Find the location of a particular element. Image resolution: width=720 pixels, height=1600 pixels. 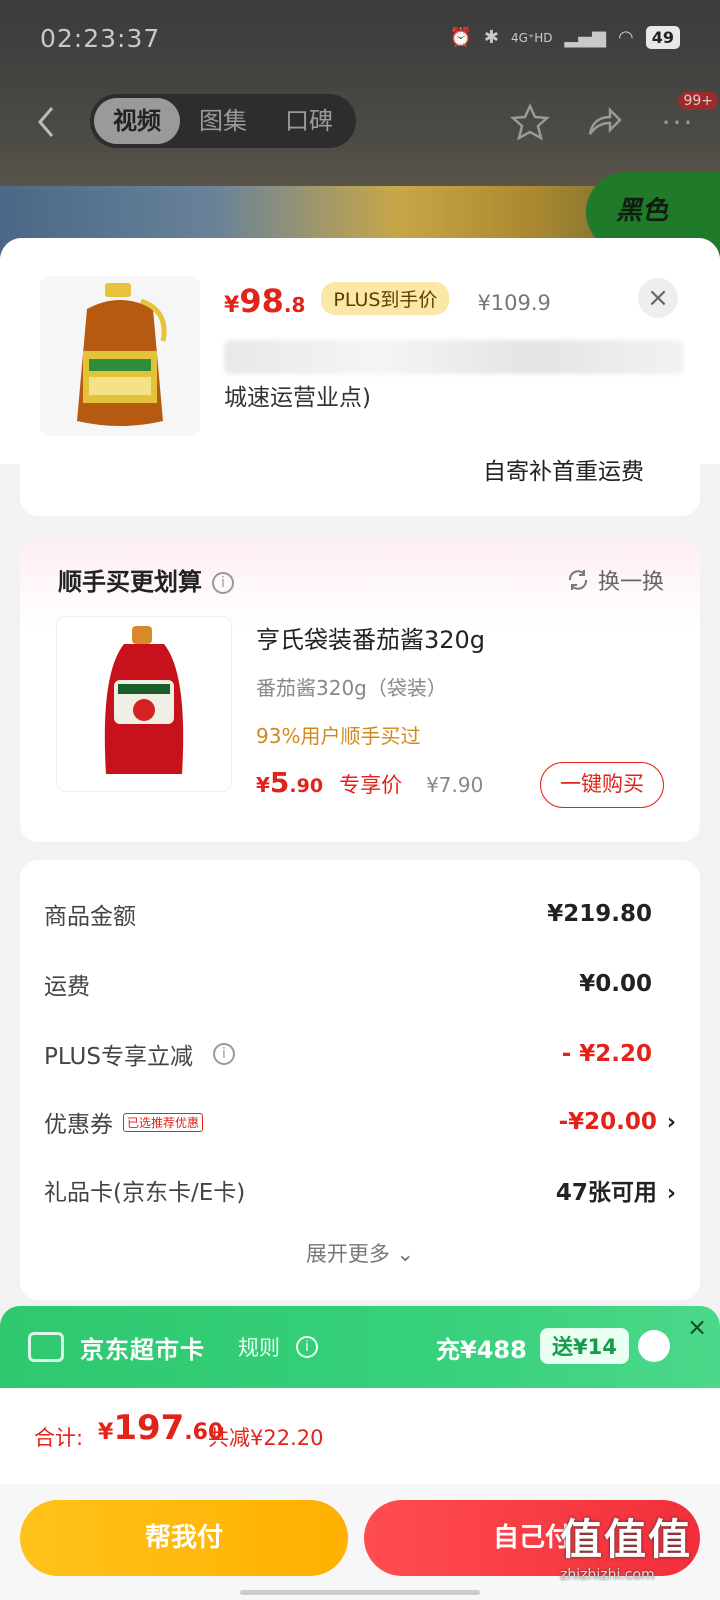

coupon-recommend-tag: 已选推荐优惠 is located at coordinates (163, 1122).